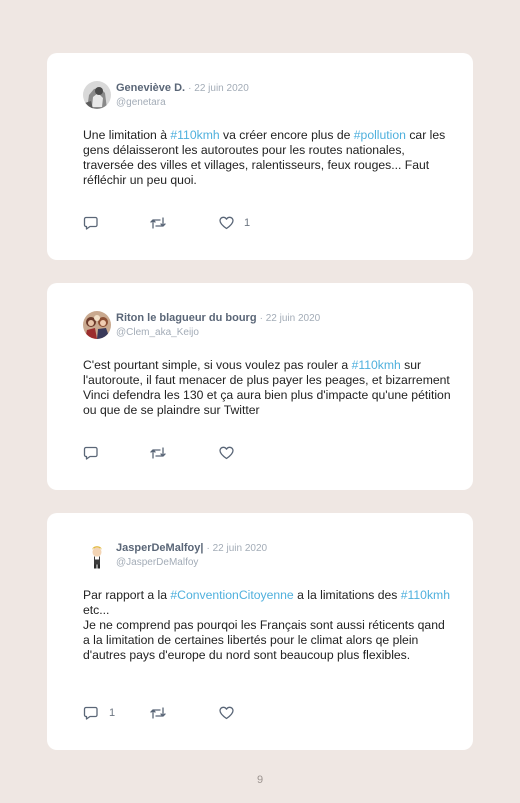  Describe the element at coordinates (286, 135) in the screenshot. I see `tweet-text-segment: va créer encore plus de` at that location.